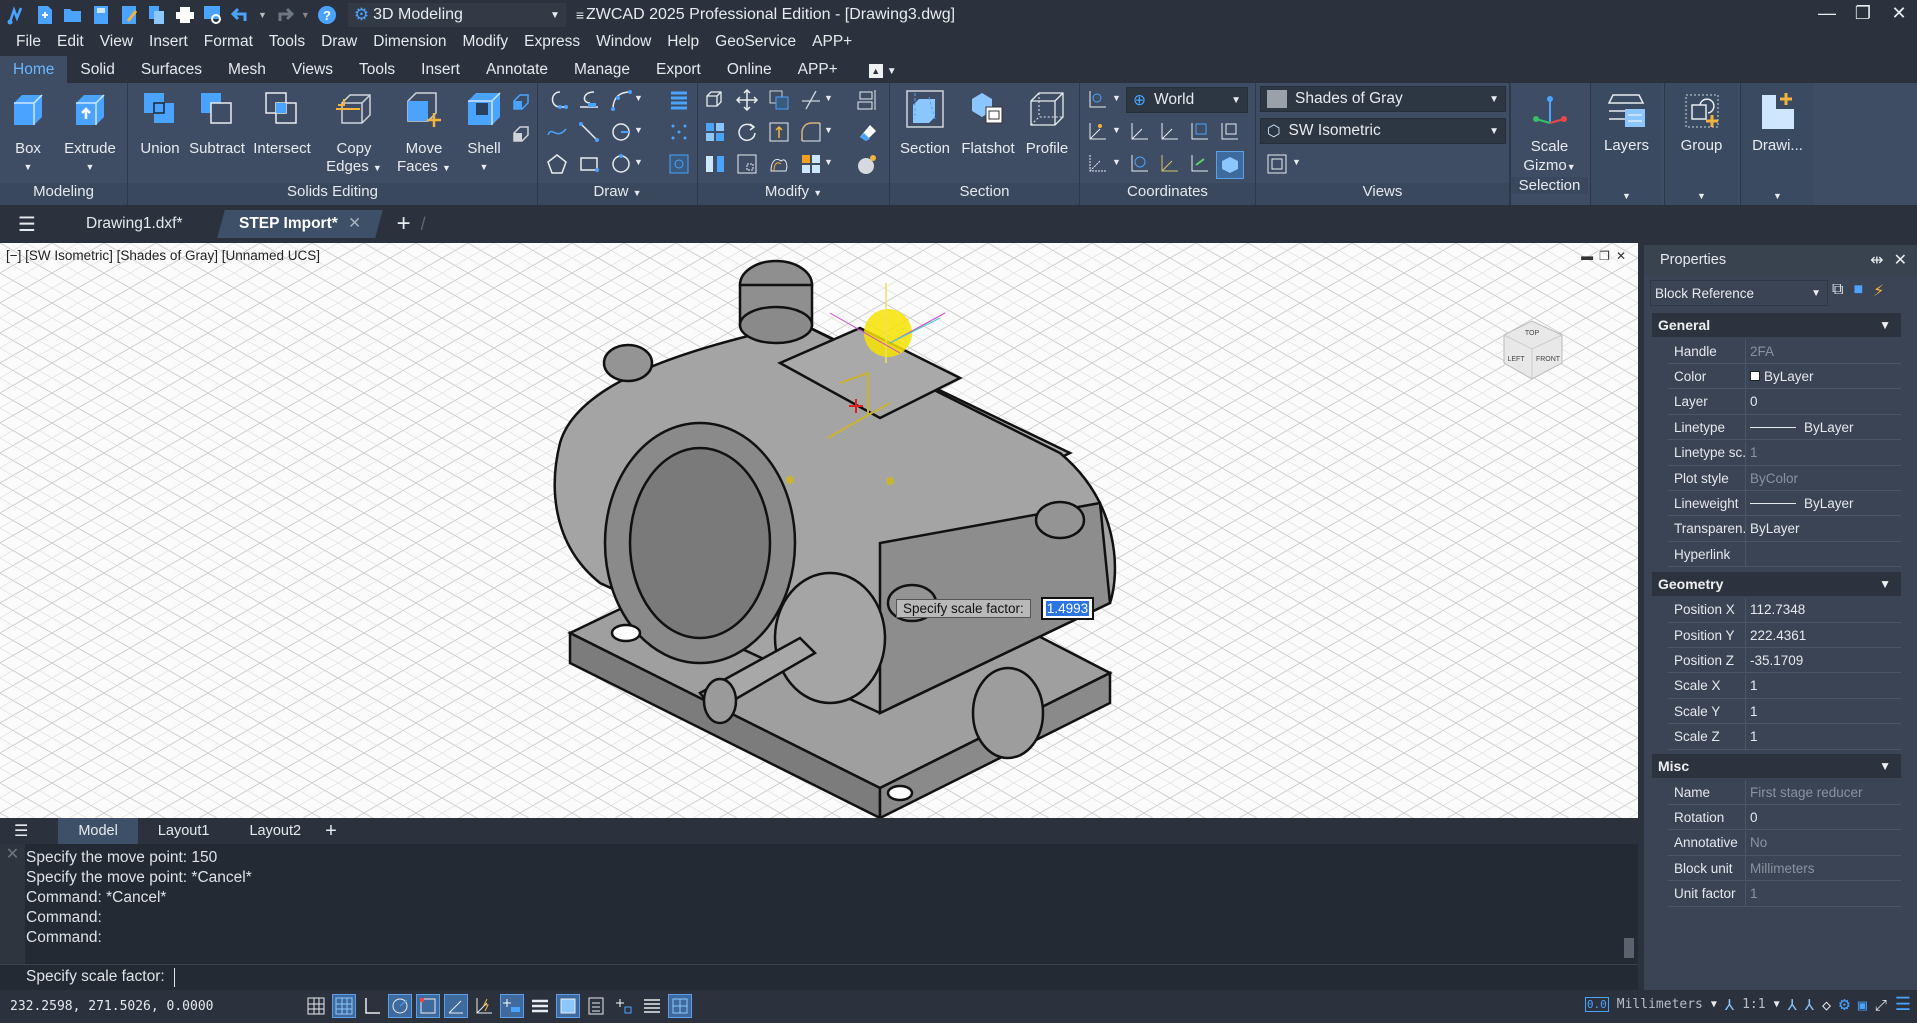 The image size is (1917, 1023). Describe the element at coordinates (327, 15) in the screenshot. I see `help-icon: ?` at that location.